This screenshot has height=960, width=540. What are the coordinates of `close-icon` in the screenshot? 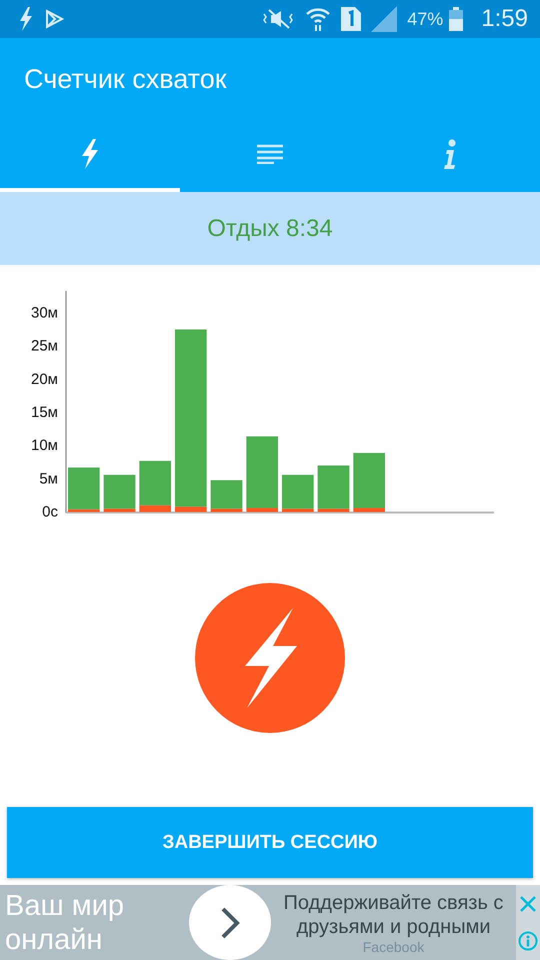 It's located at (528, 904).